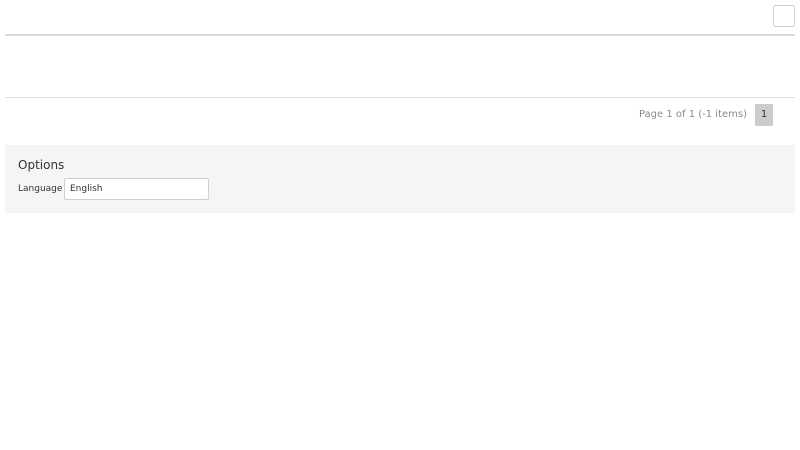 The image size is (800, 450). What do you see at coordinates (400, 115) in the screenshot?
I see `pager: Page 1 of 1 (-1 items) 1` at bounding box center [400, 115].